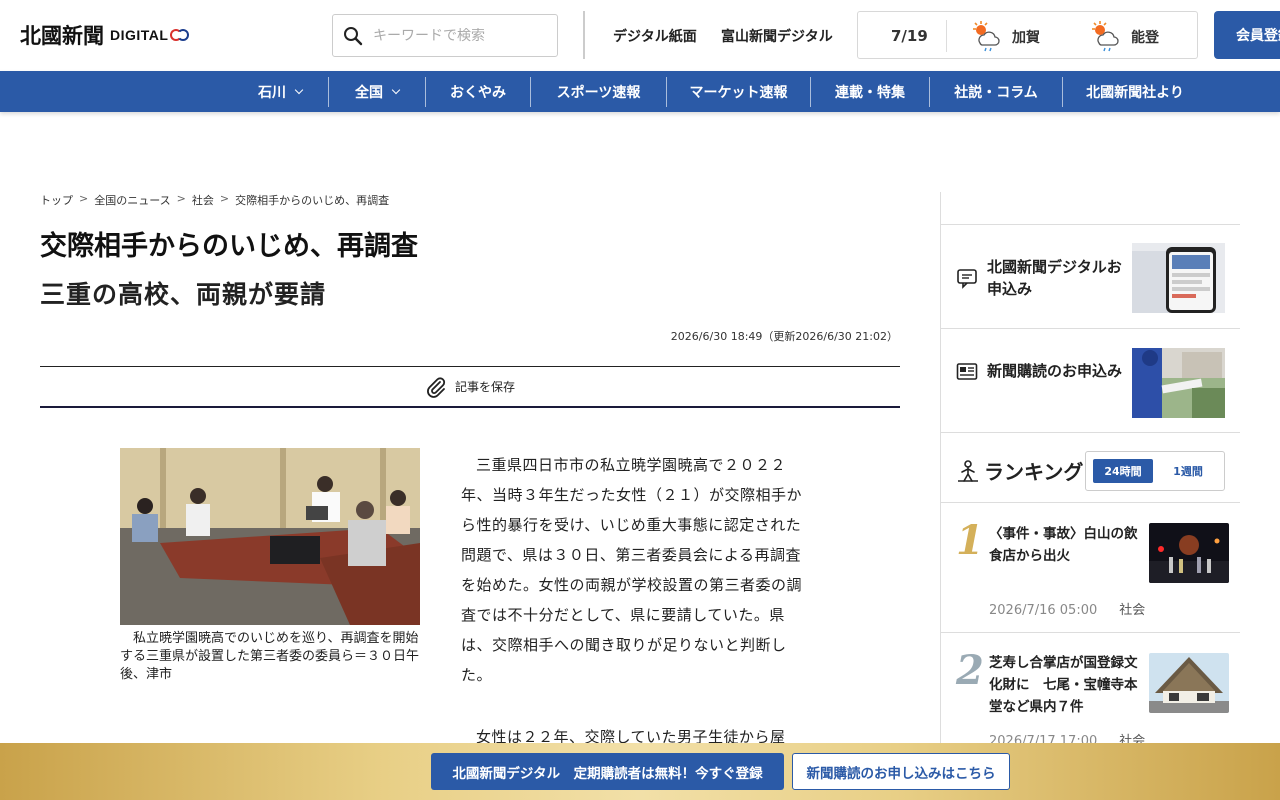 The height and width of the screenshot is (800, 1280). Describe the element at coordinates (909, 36) in the screenshot. I see `weather-date: 7/19` at that location.